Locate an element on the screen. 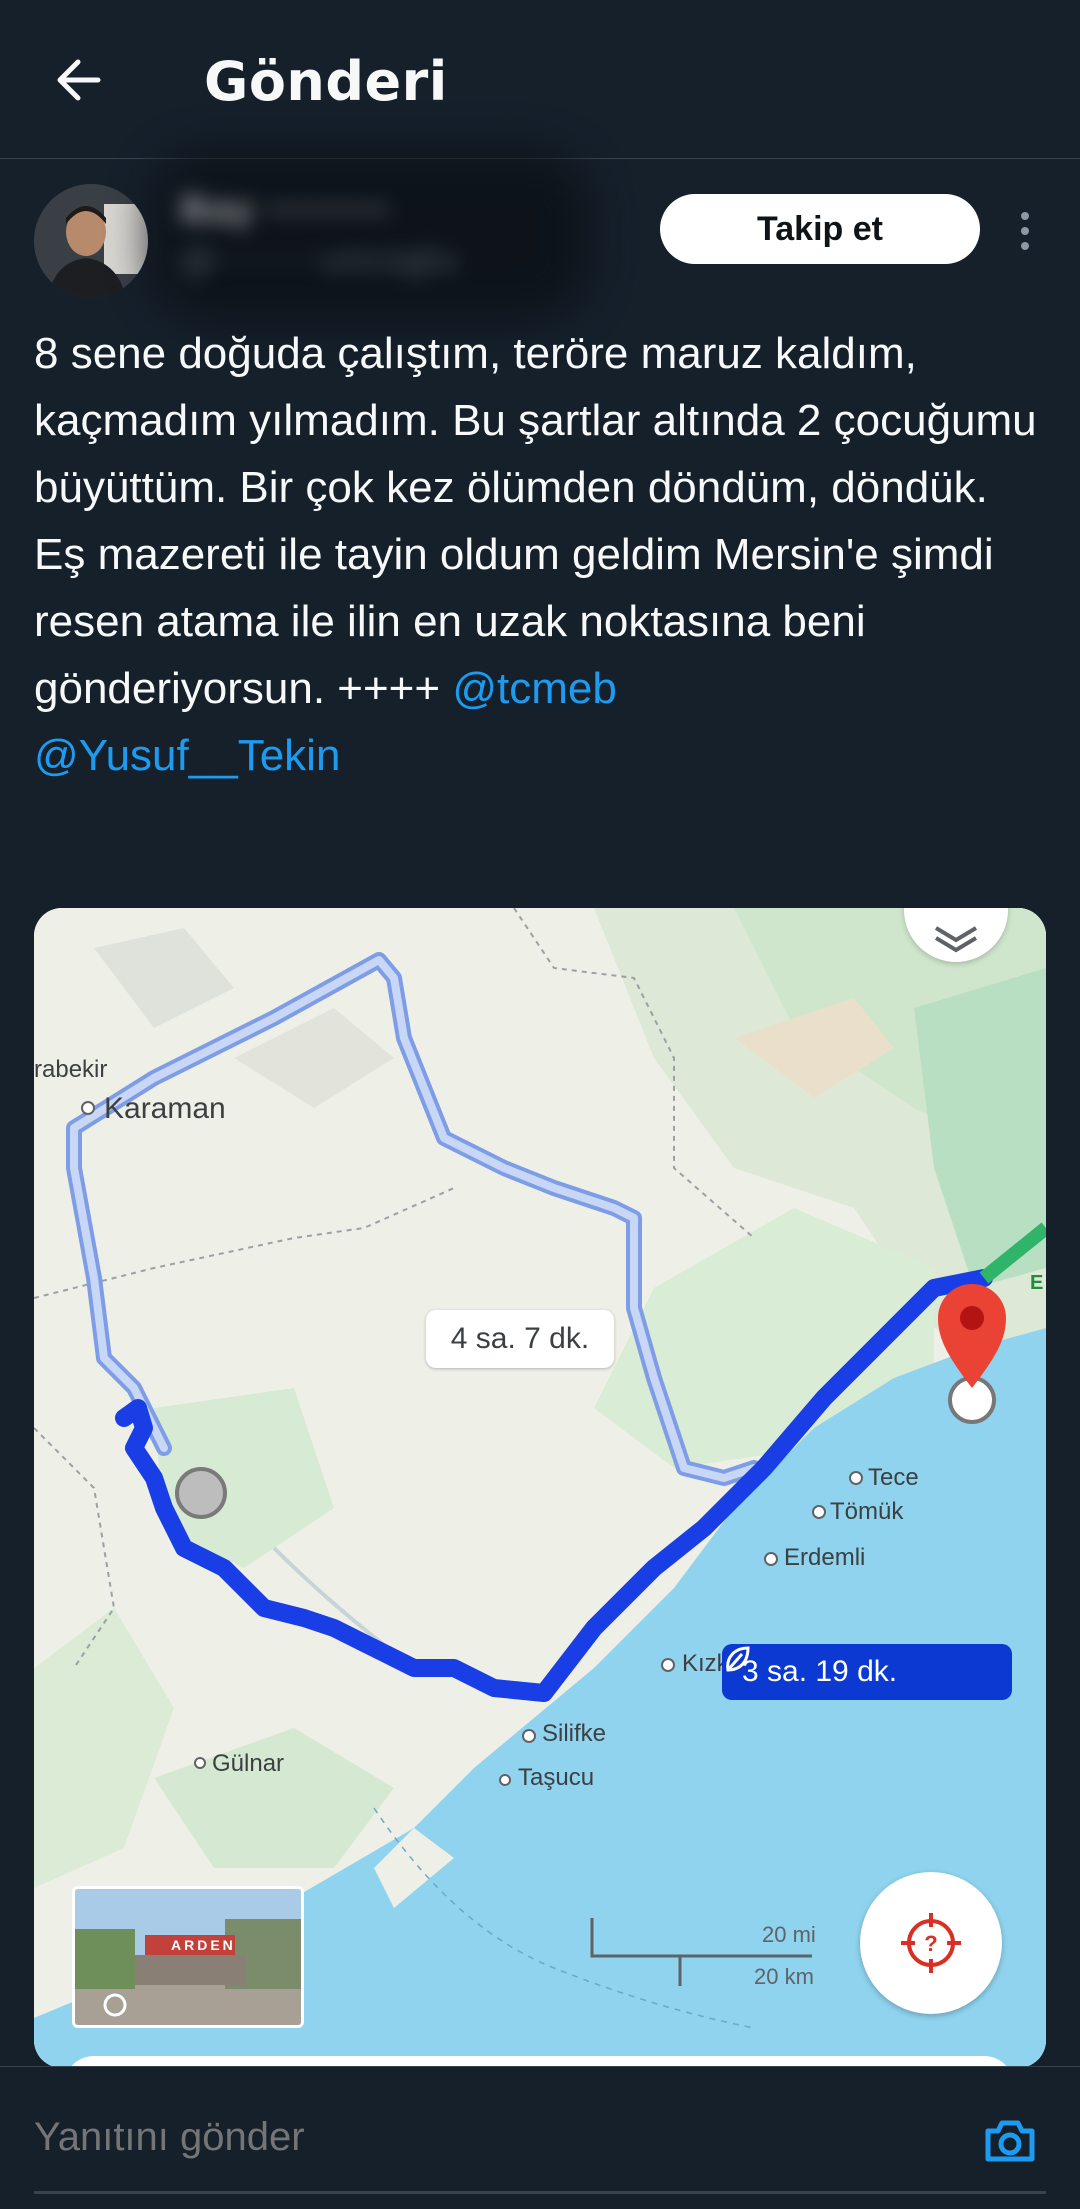 Image resolution: width=1080 pixels, height=2209 pixels. more-icon is located at coordinates (1025, 231).